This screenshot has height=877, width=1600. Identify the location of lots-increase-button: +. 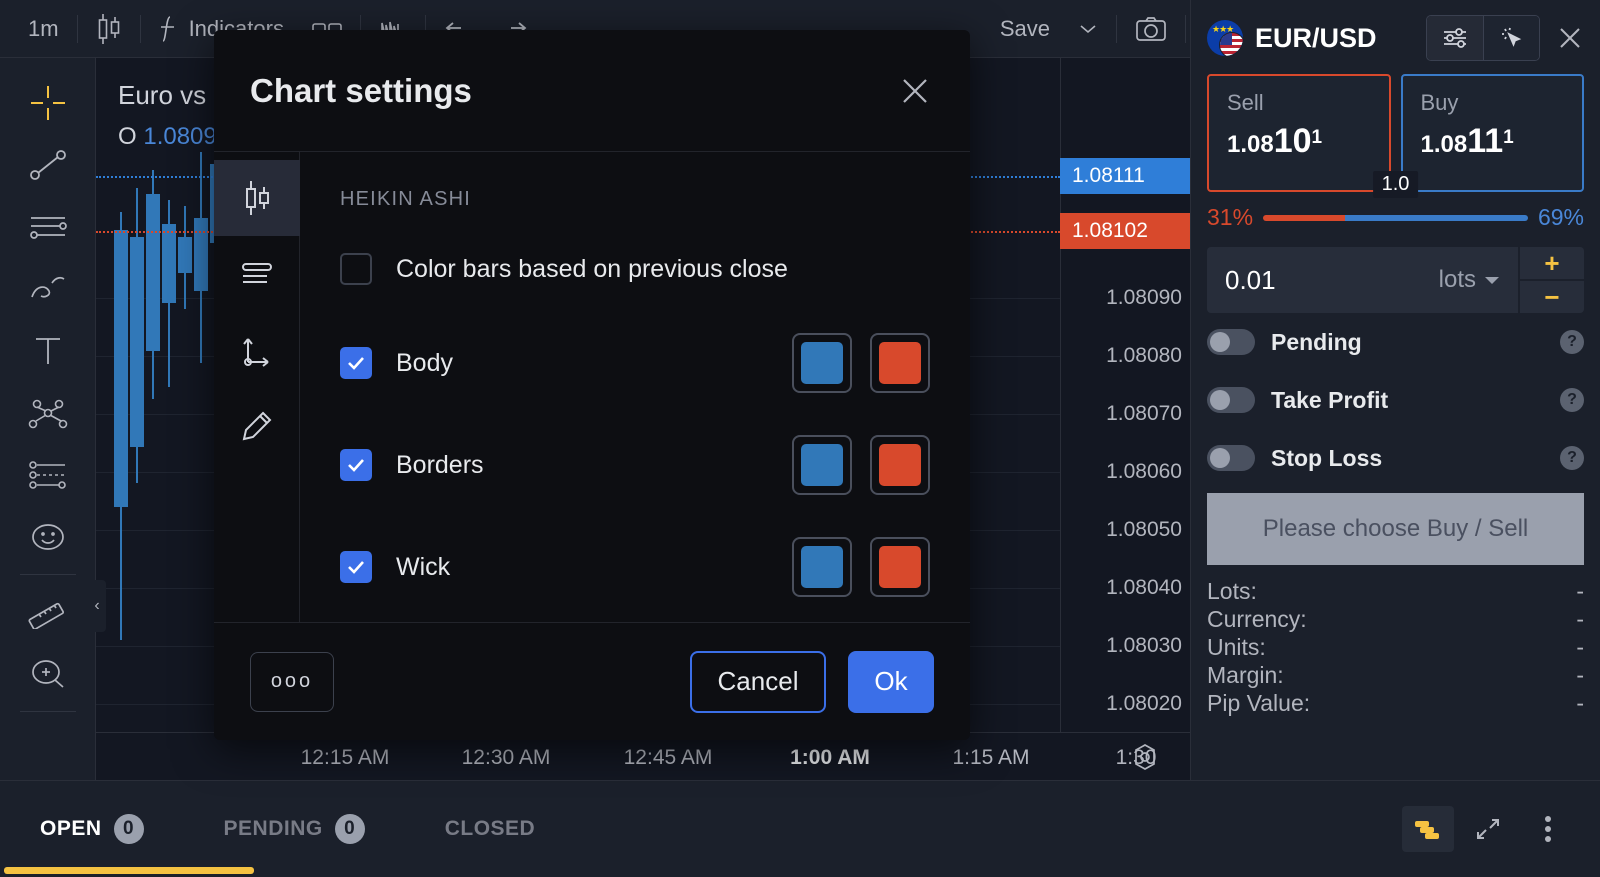
(1552, 263).